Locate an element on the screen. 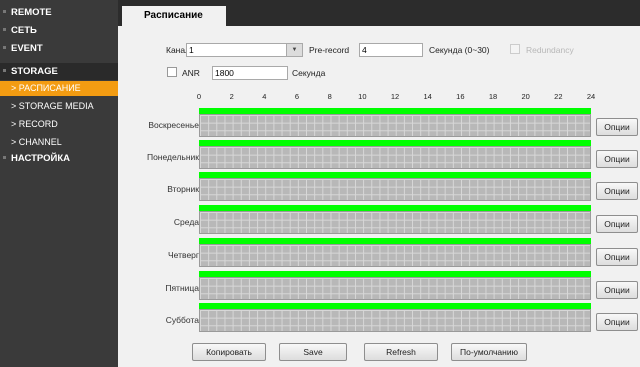  day-label: Воскресенье is located at coordinates (173, 125).